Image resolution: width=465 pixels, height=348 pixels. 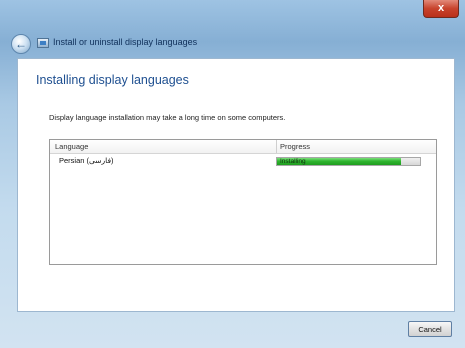 I want to click on back-button: ←, so click(x=21, y=44).